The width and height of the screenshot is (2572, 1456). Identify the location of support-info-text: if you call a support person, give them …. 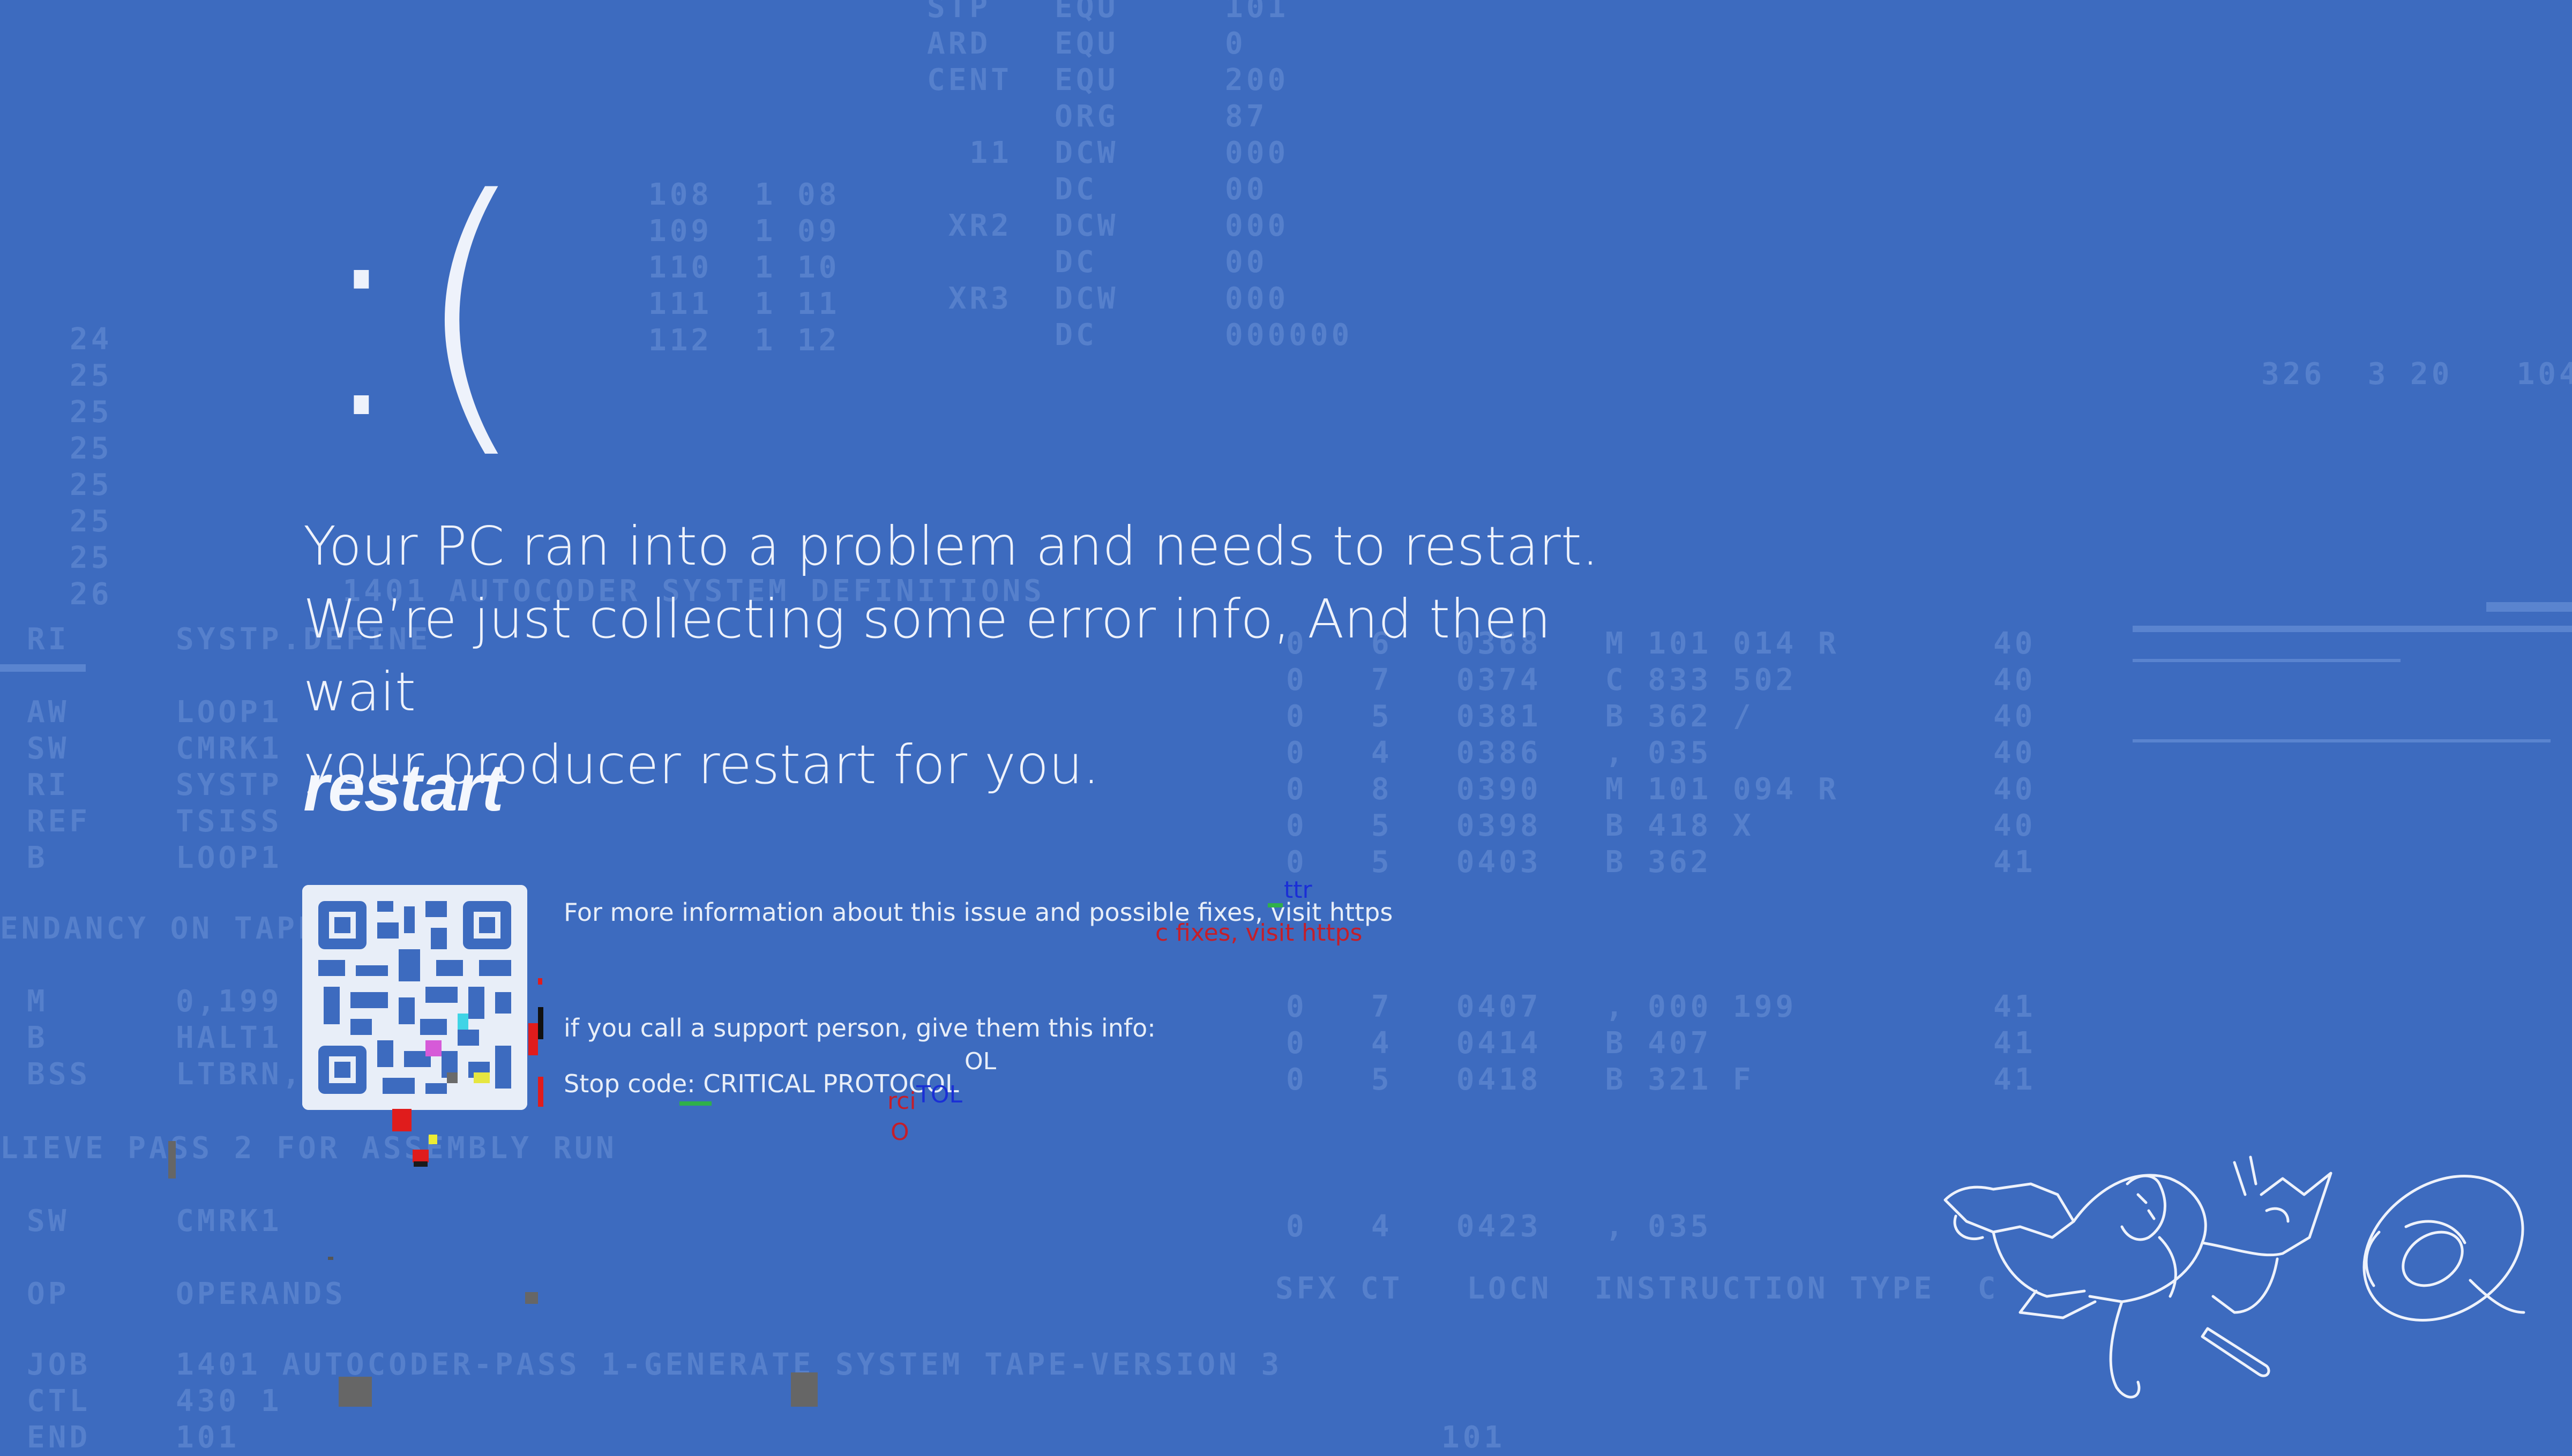
(860, 1028).